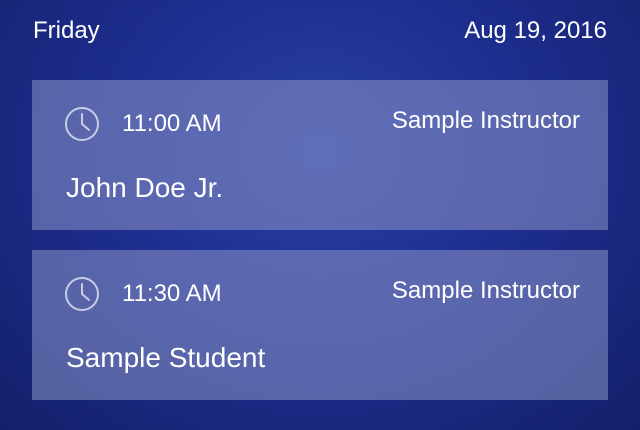 The width and height of the screenshot is (640, 430). What do you see at coordinates (145, 187) in the screenshot?
I see `appointment-student: John Doe Jr.` at bounding box center [145, 187].